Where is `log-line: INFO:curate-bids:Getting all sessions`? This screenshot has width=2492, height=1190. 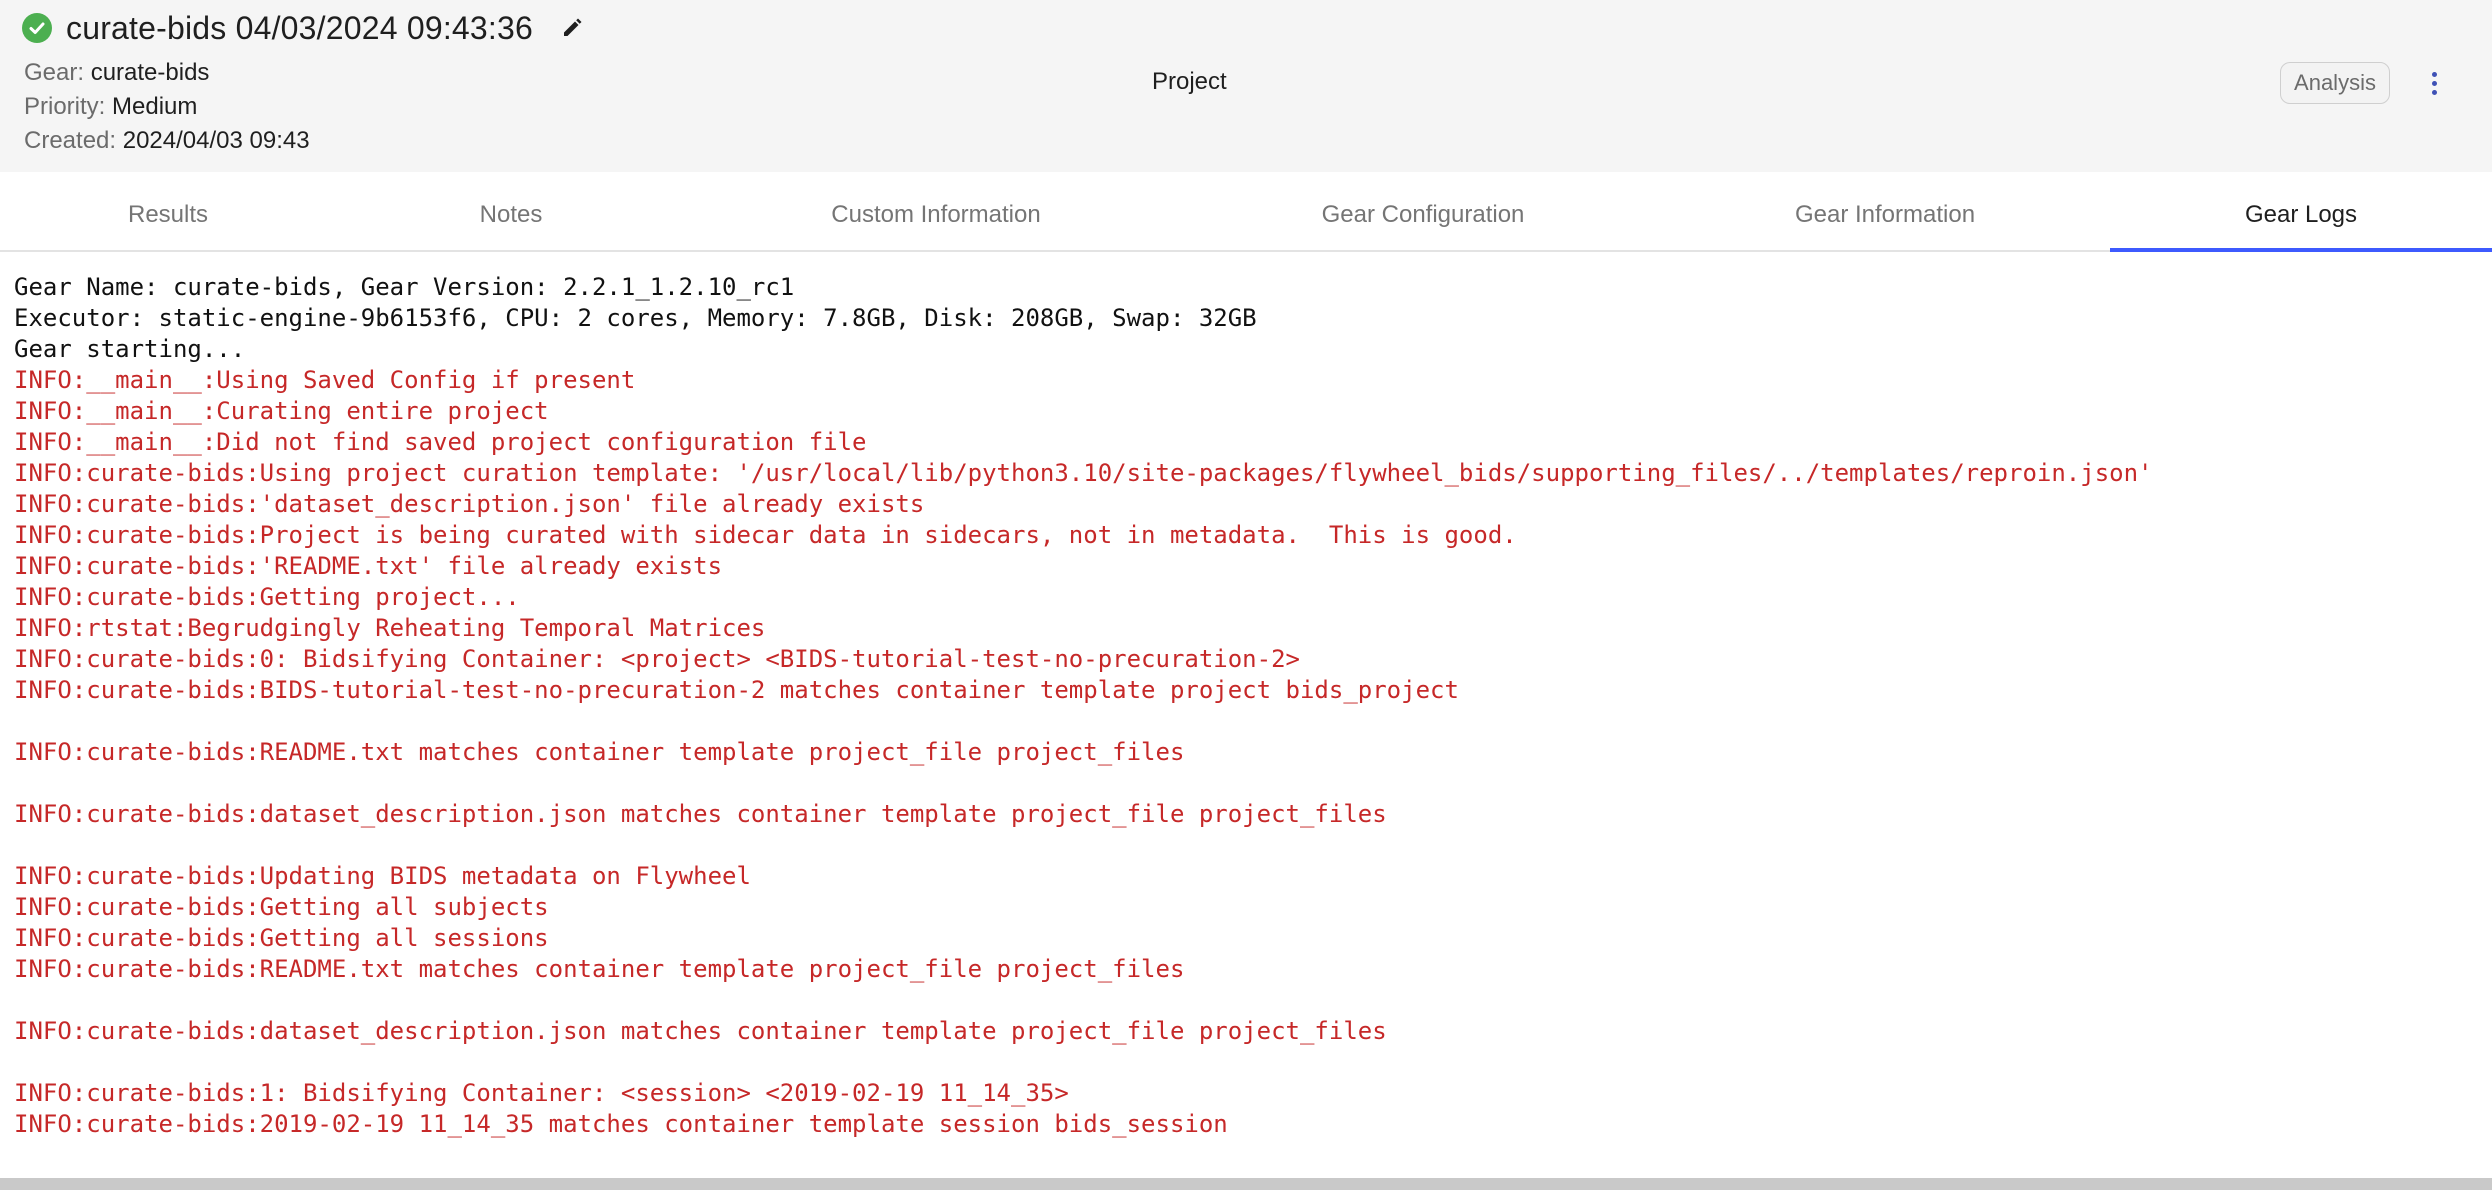 log-line: INFO:curate-bids:Getting all sessions is located at coordinates (281, 938).